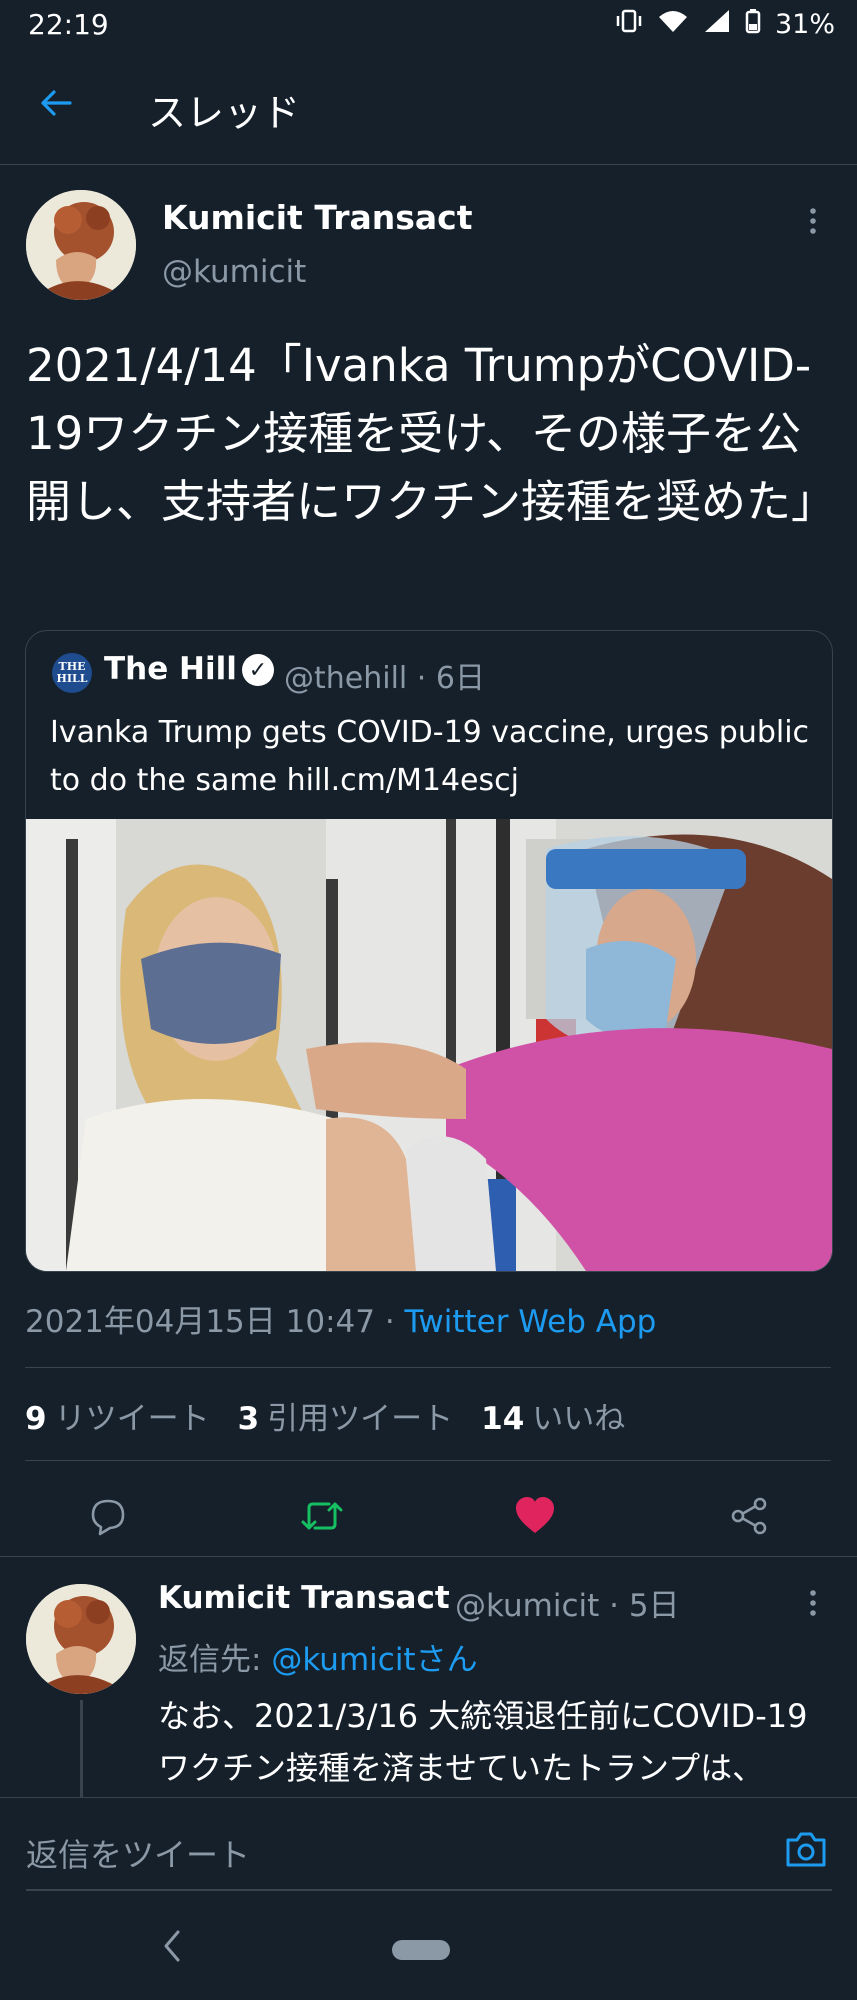 Image resolution: width=857 pixels, height=2000 pixels. I want to click on quoted-author-name: The Hill, so click(170, 669).